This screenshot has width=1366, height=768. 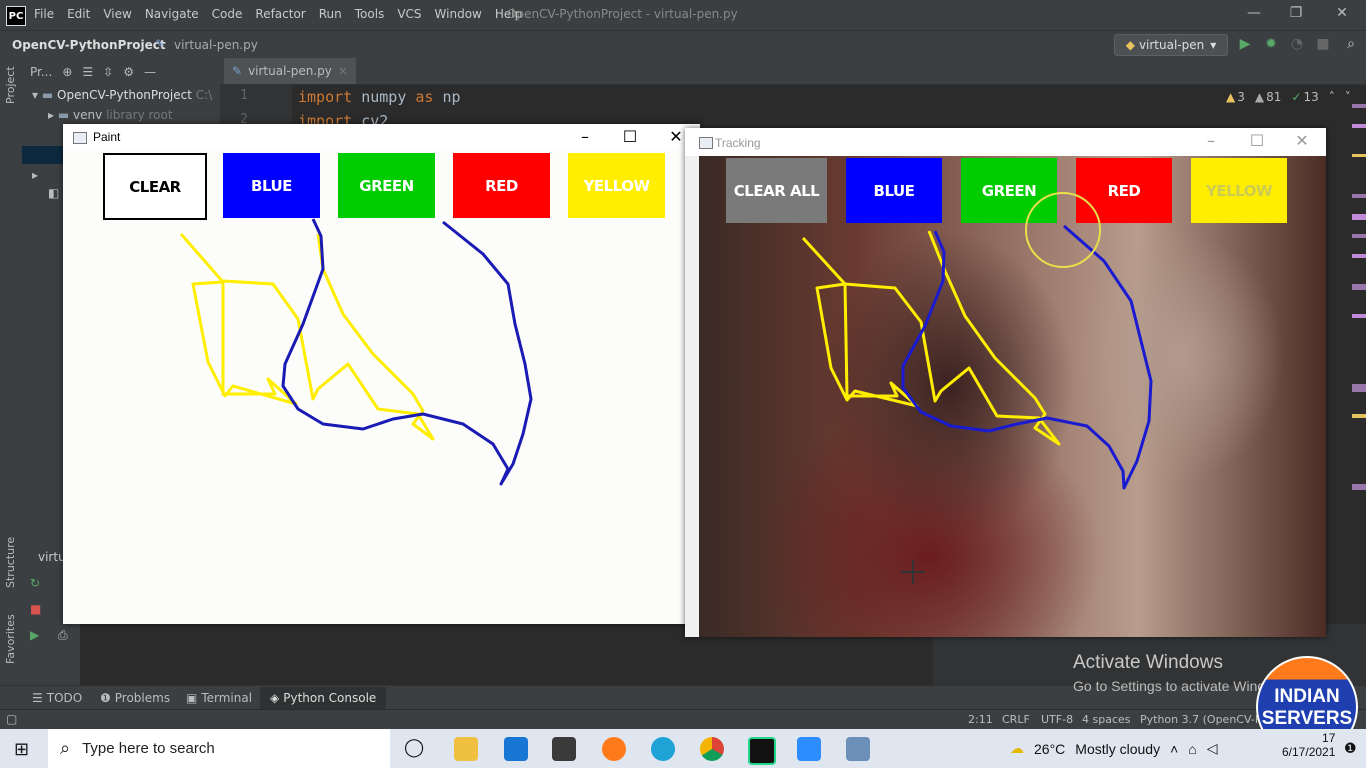 I want to click on tab-label: Python Console, so click(x=330, y=698).